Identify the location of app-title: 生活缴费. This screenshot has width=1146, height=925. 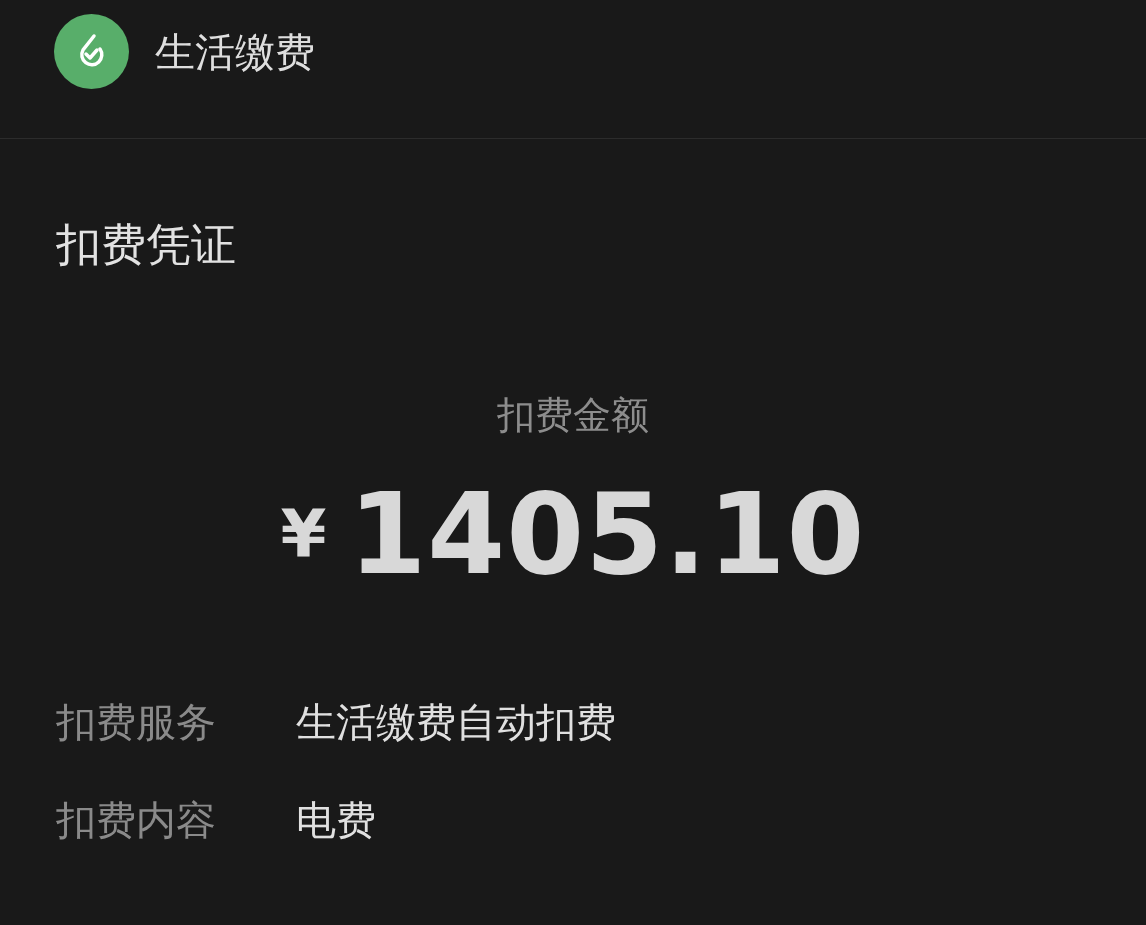
(235, 52).